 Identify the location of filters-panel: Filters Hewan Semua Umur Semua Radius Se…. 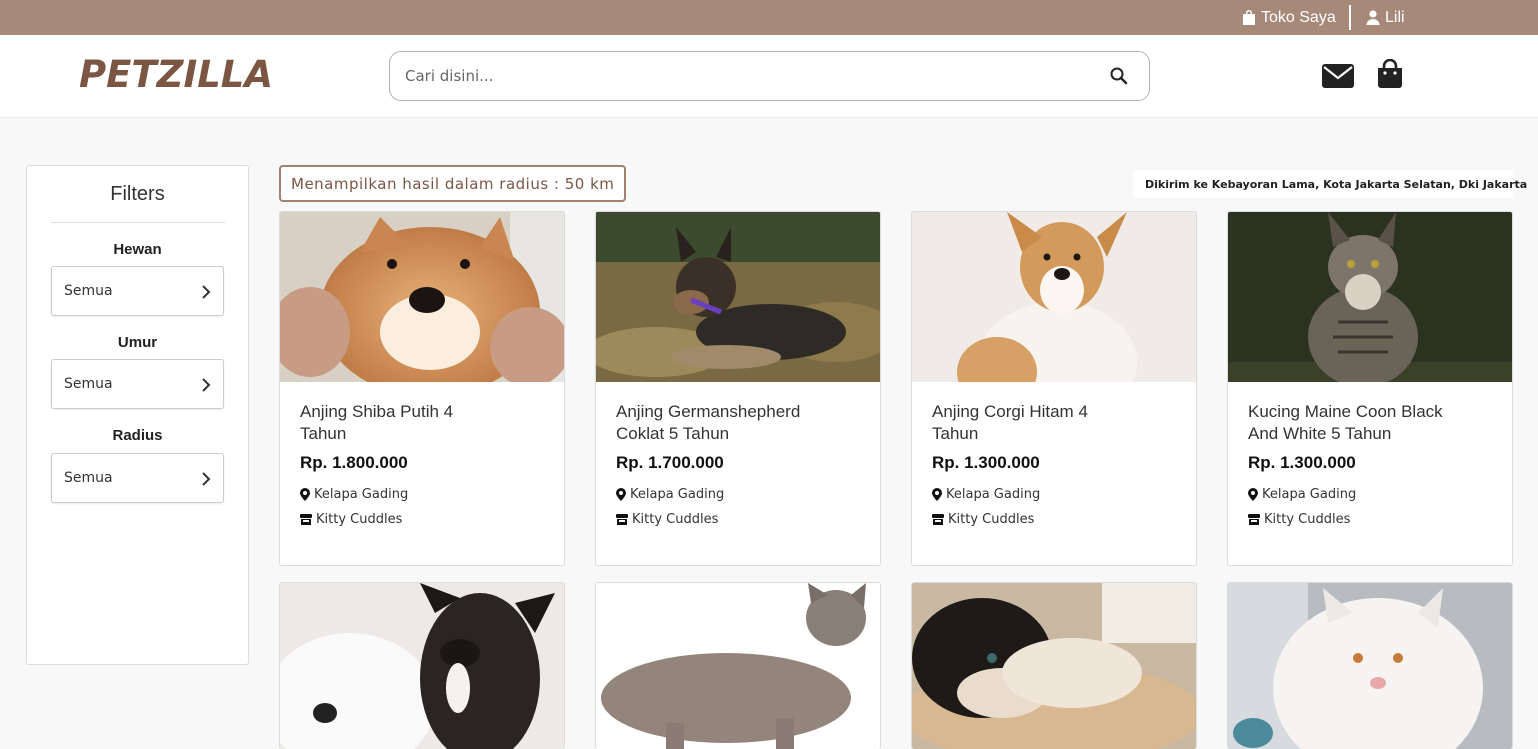
(137, 415).